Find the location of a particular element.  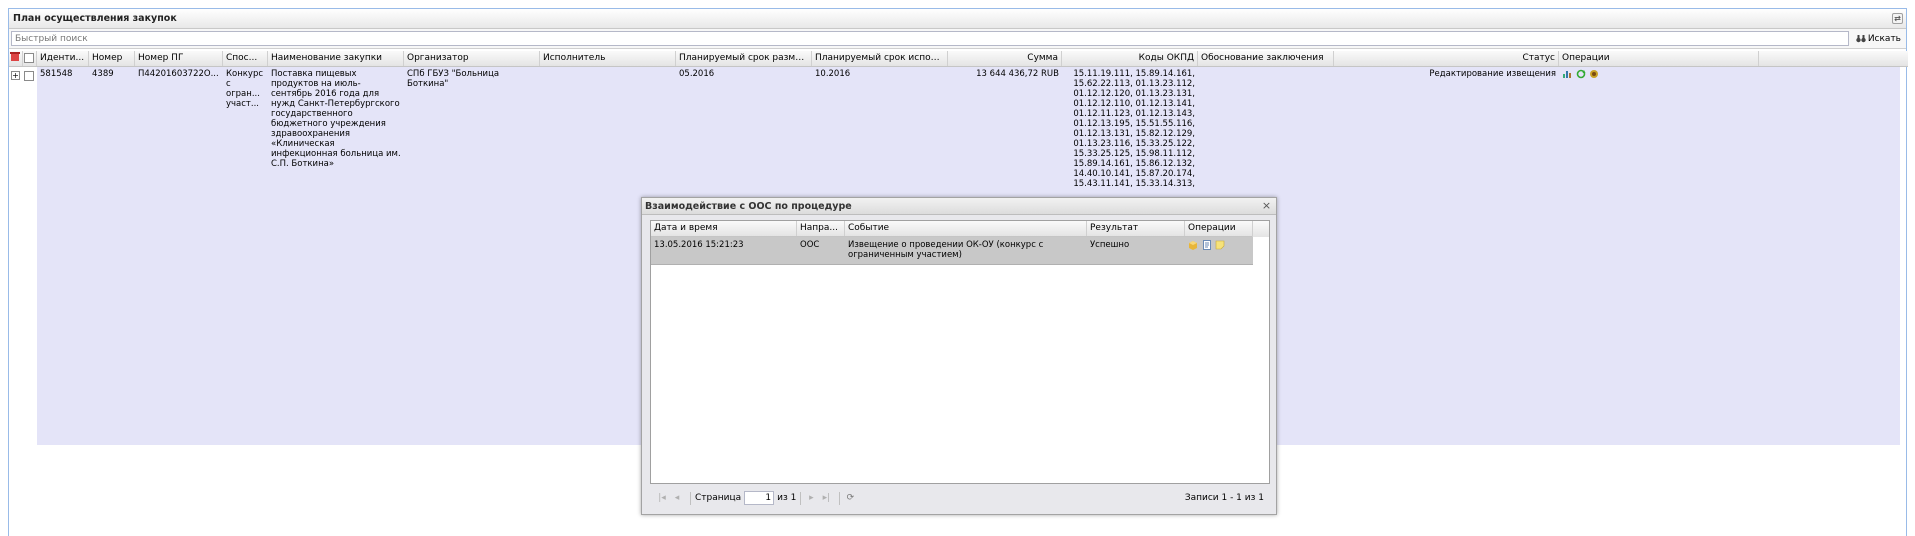

col-datetime: Дата и время is located at coordinates (724, 228).